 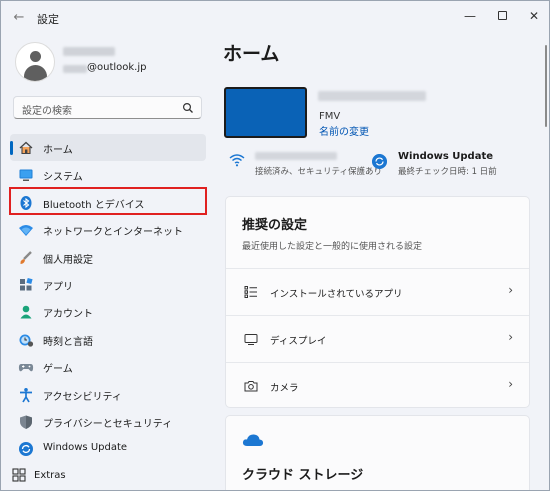 I want to click on search-icon, so click(x=187, y=107).